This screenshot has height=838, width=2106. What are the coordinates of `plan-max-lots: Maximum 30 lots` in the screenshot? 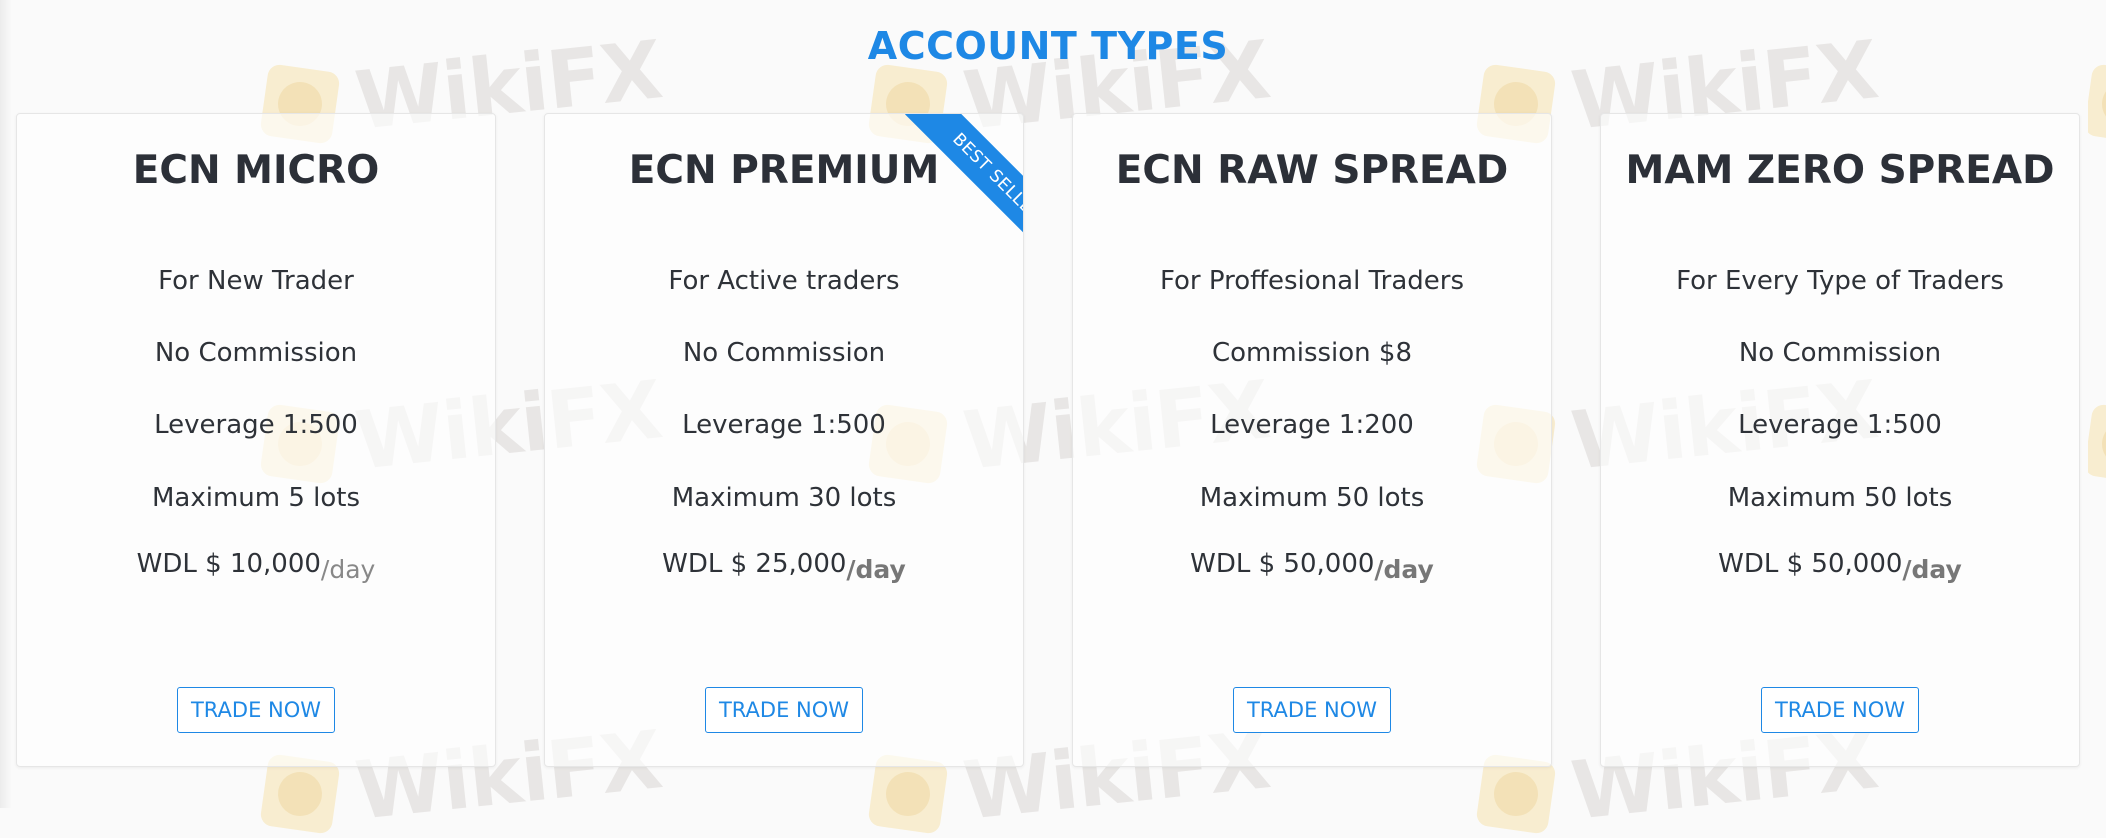 It's located at (784, 498).